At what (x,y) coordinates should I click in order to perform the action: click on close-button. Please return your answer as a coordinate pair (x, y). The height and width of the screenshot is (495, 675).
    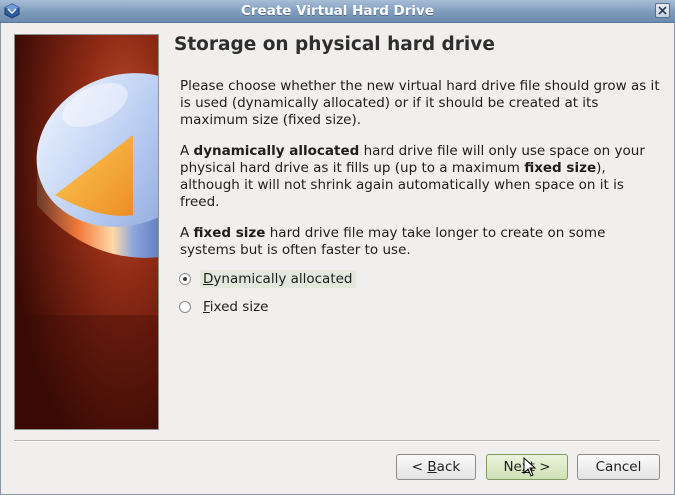
    Looking at the image, I should click on (662, 10).